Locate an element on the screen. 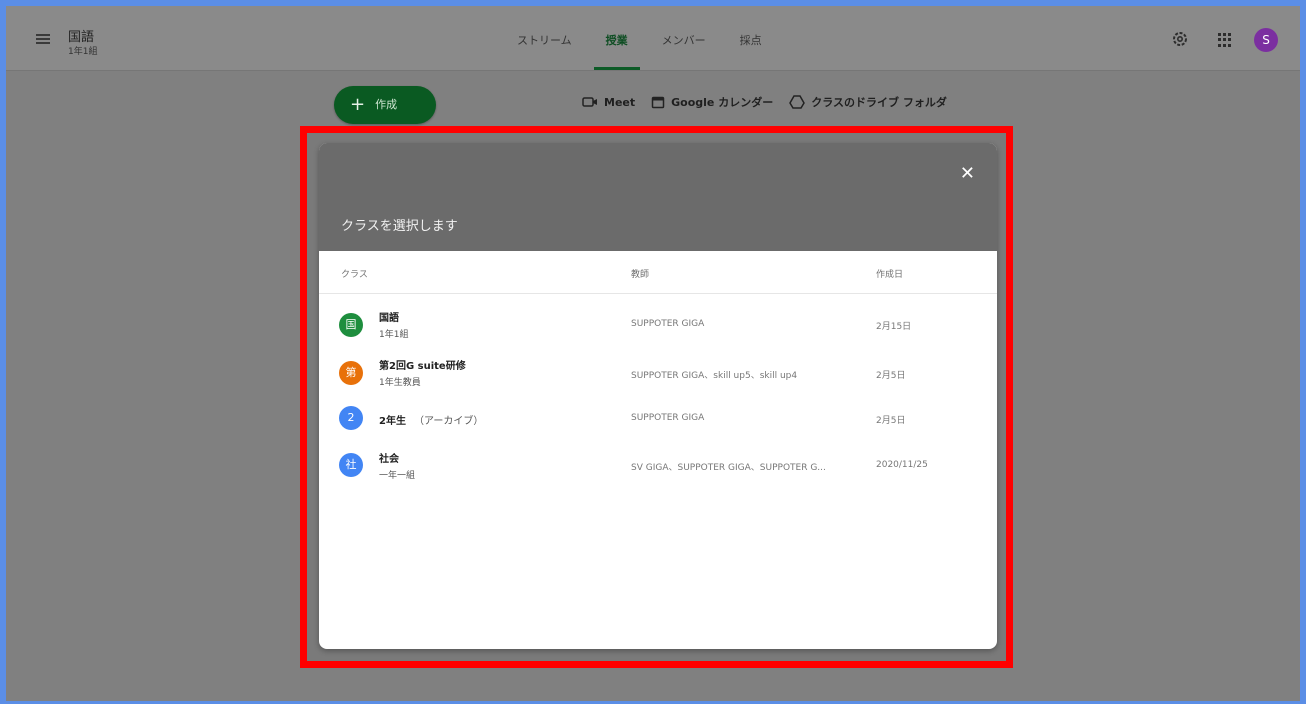 The height and width of the screenshot is (704, 1306). class-row: 2 2年生 （アーカイブ） SUPPOTER GIGA 2月5日 is located at coordinates (658, 425).